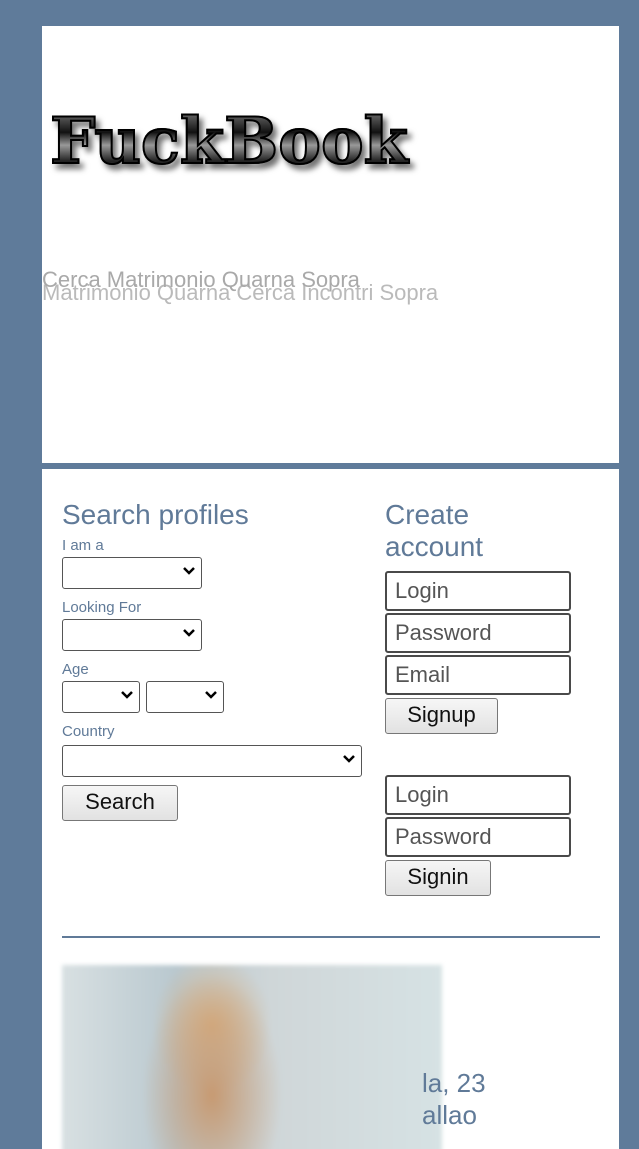  What do you see at coordinates (478, 675) in the screenshot?
I see `signup-email-field: Email` at bounding box center [478, 675].